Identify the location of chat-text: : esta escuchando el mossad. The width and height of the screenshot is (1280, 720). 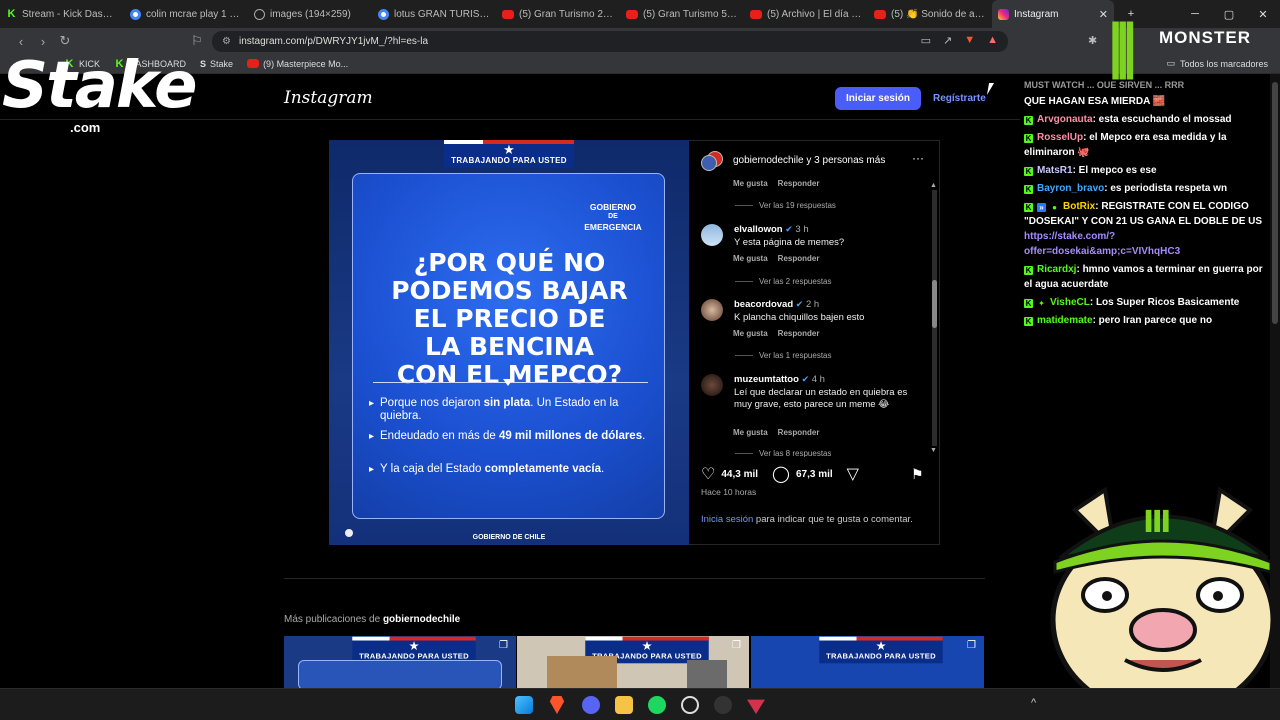
(1162, 119).